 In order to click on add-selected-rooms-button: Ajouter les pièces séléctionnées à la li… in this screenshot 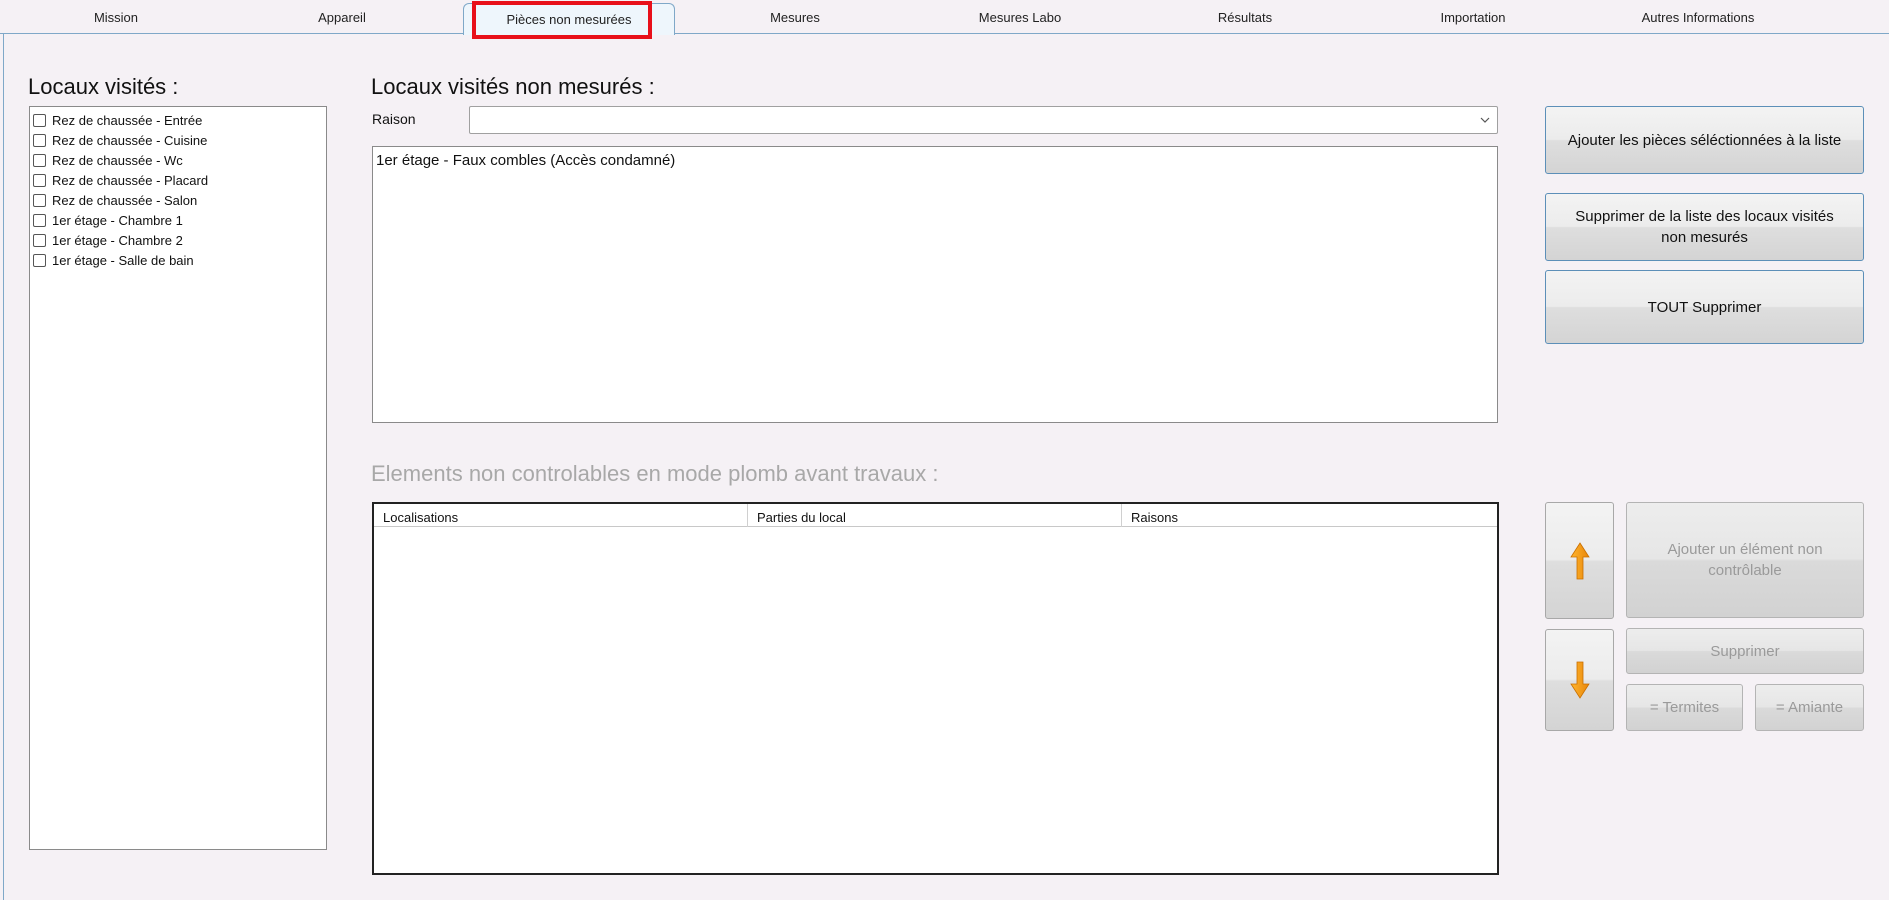, I will do `click(1704, 140)`.